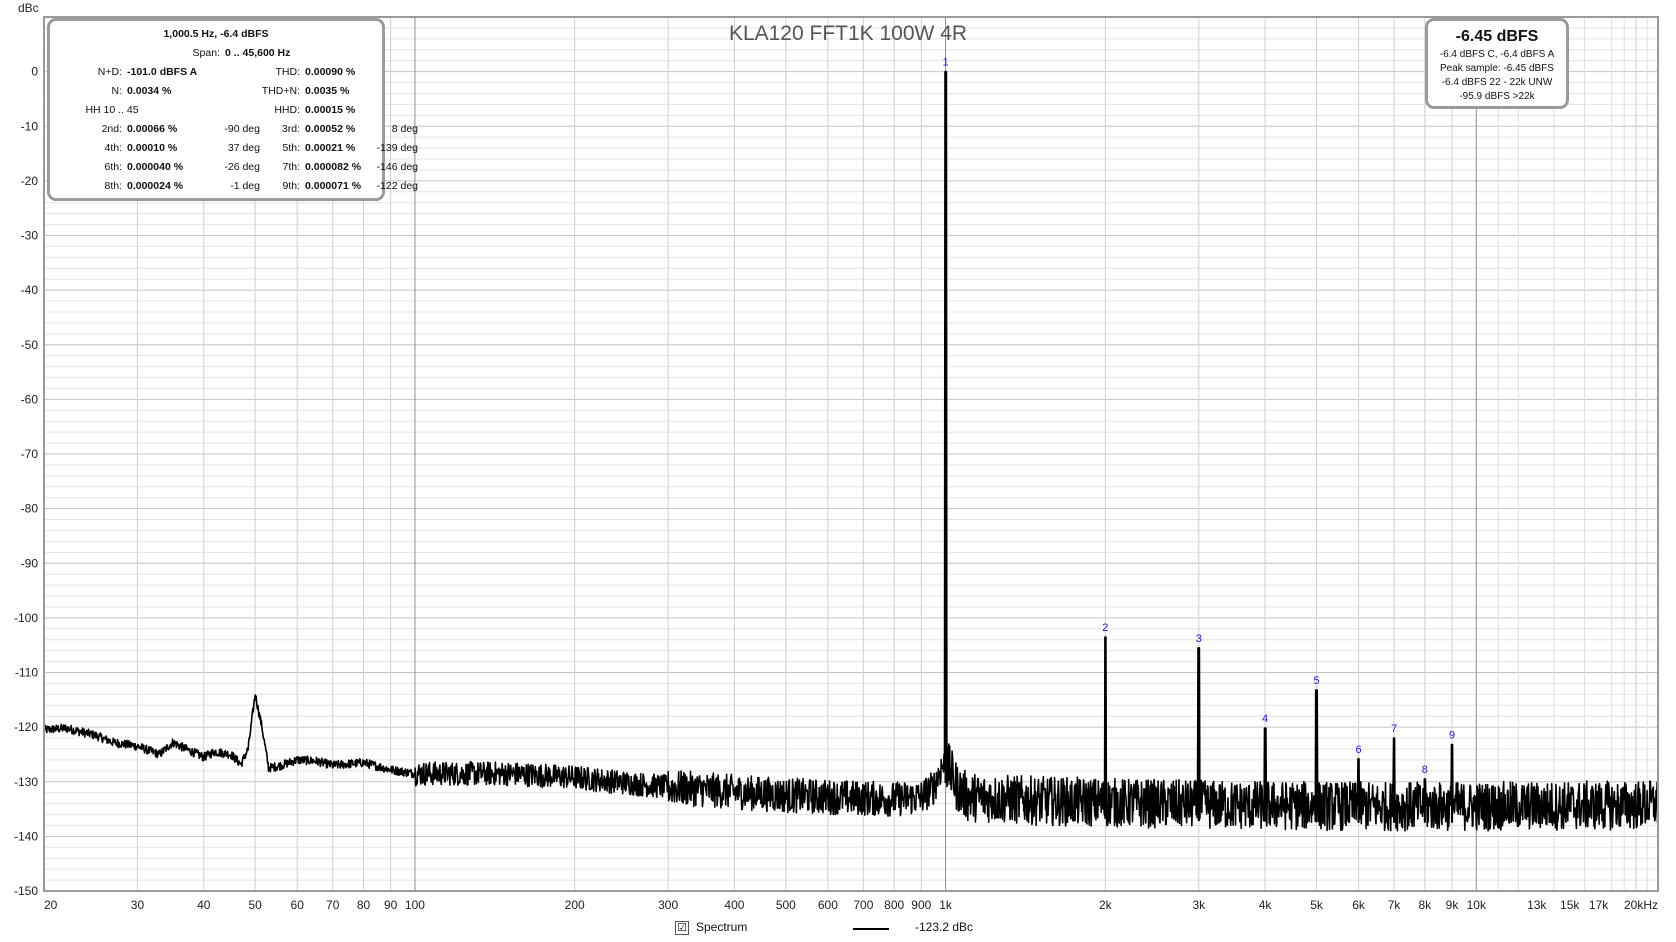  What do you see at coordinates (34, 72) in the screenshot?
I see `y-tick-label: 0` at bounding box center [34, 72].